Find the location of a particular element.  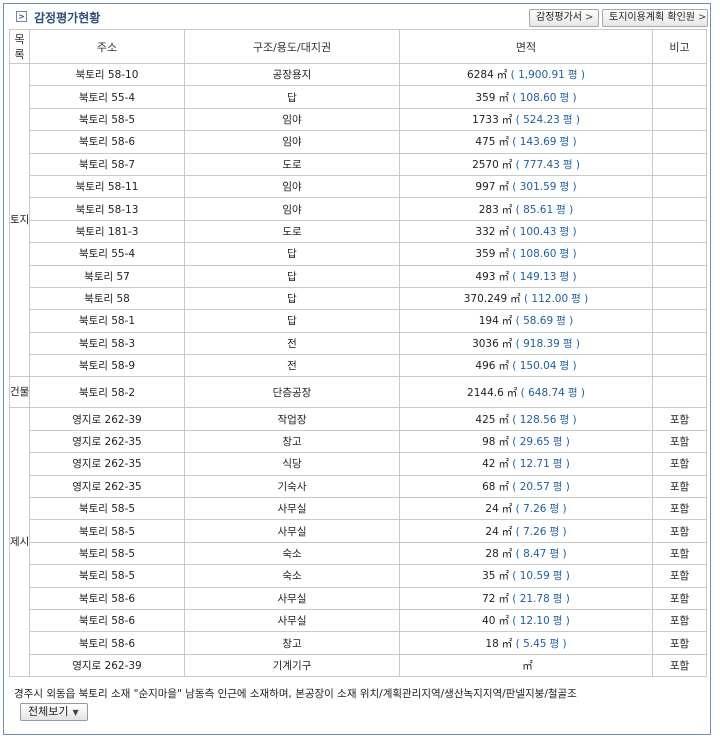

pyeong-value: ( 108.60 평 ) is located at coordinates (542, 254).